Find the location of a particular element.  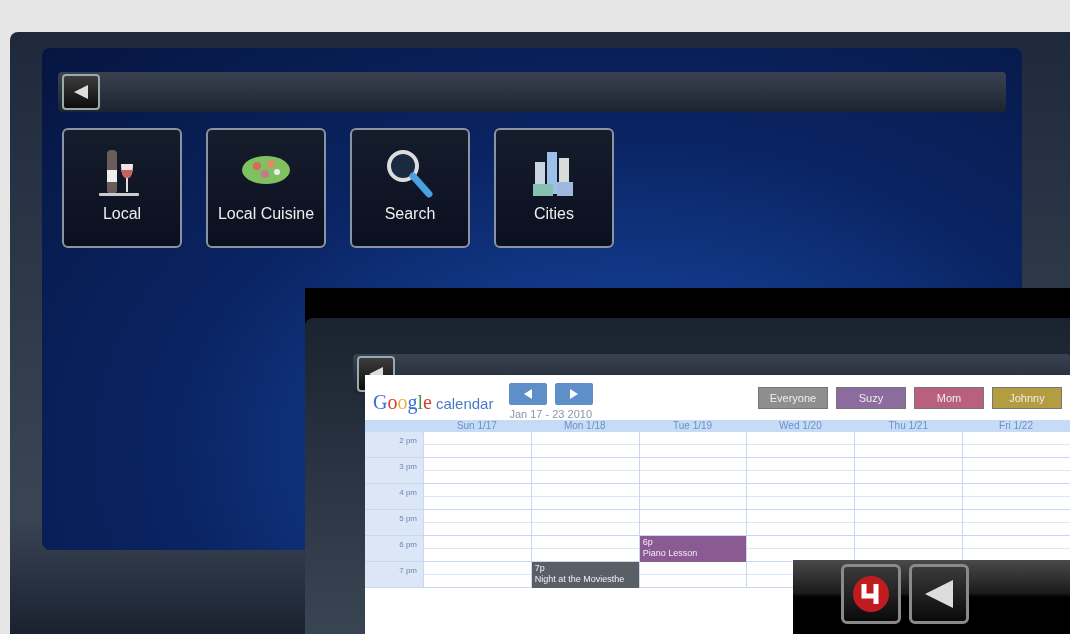

logo-subtext: calendar is located at coordinates (464, 404).